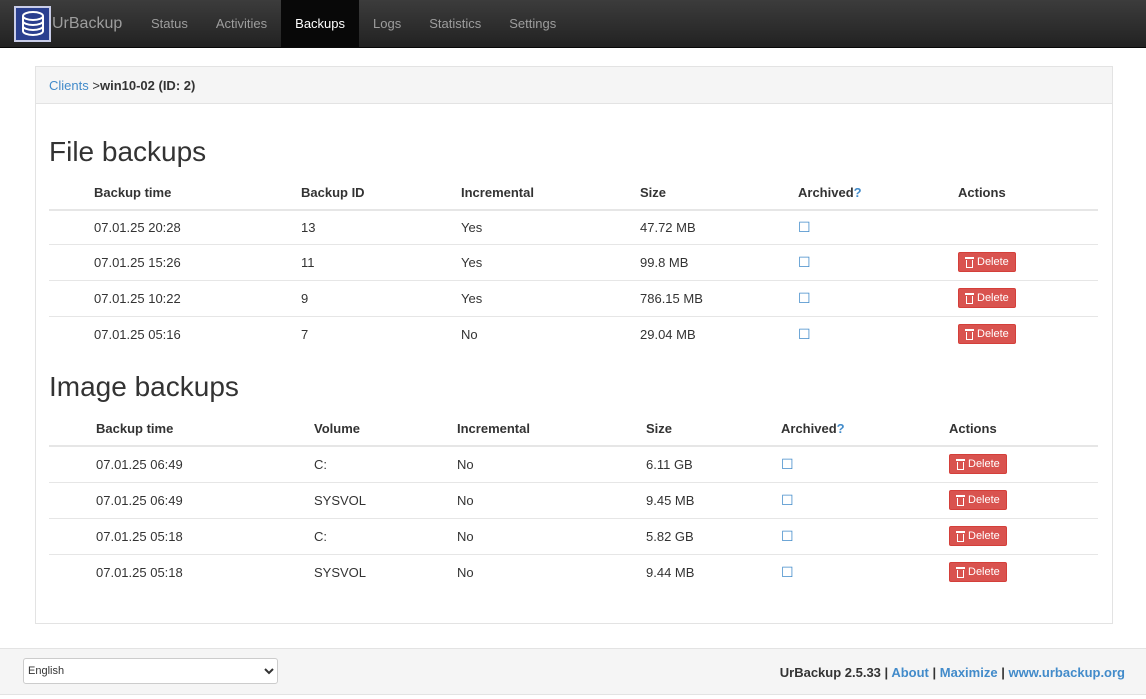 The height and width of the screenshot is (699, 1146). I want to click on brand-name: UrBackup, so click(87, 23).